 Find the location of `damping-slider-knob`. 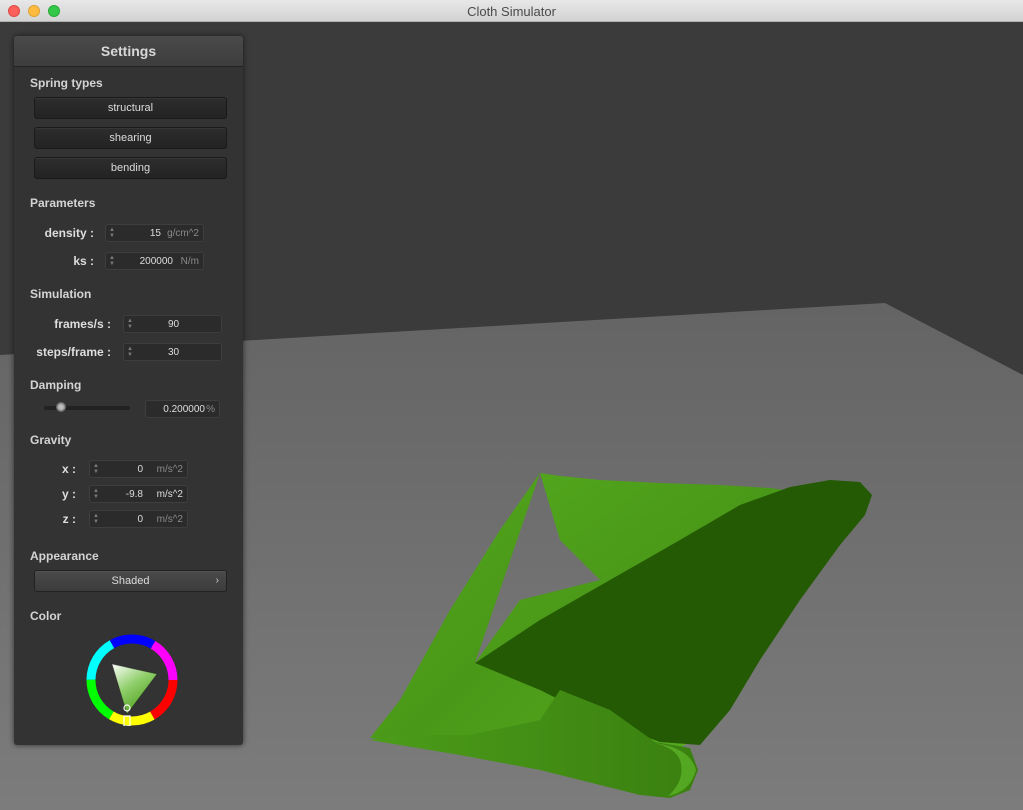

damping-slider-knob is located at coordinates (61, 407).